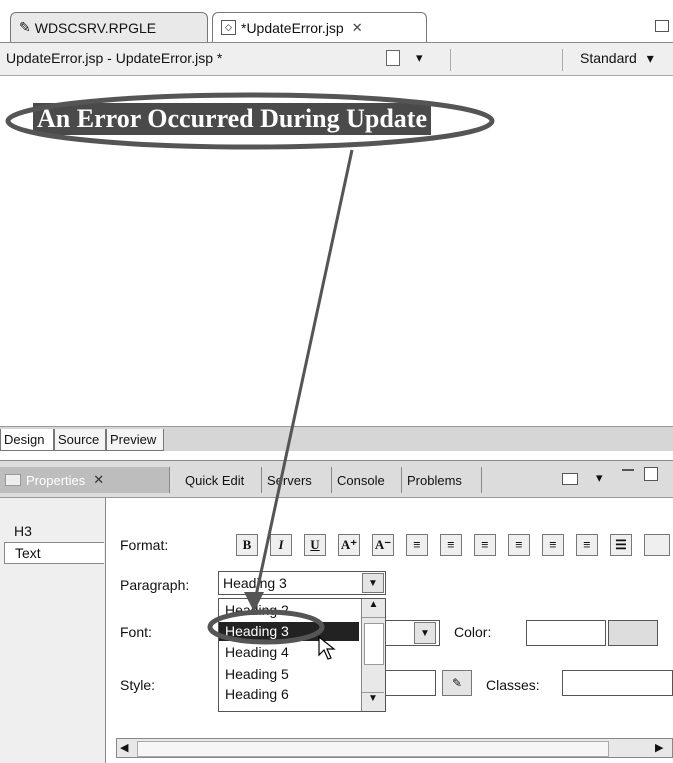 The height and width of the screenshot is (763, 673). I want to click on page-heading-h3: An Error Occurred During Update, so click(232, 119).